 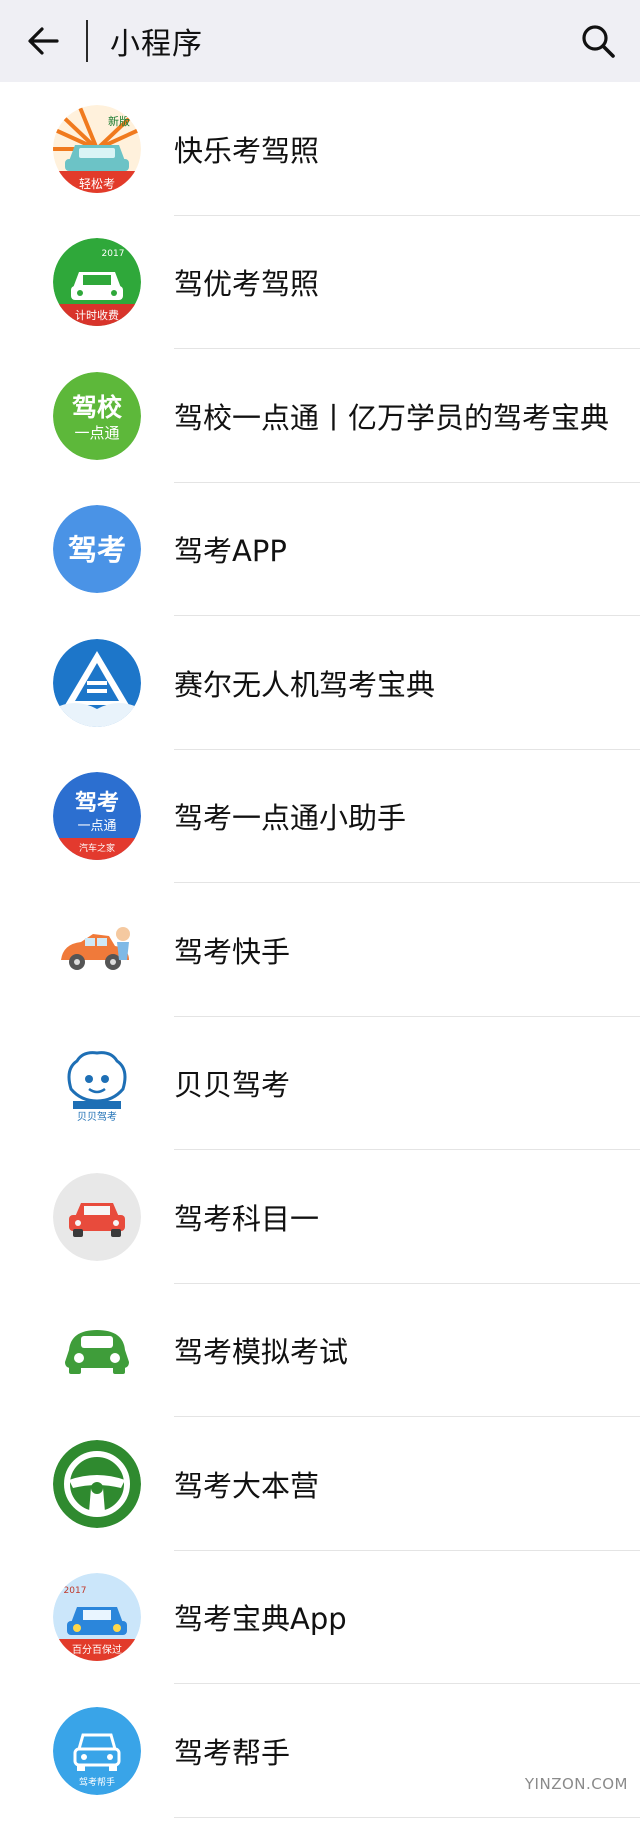 I want to click on jiakao-text-icon: 驾考, so click(x=97, y=549).